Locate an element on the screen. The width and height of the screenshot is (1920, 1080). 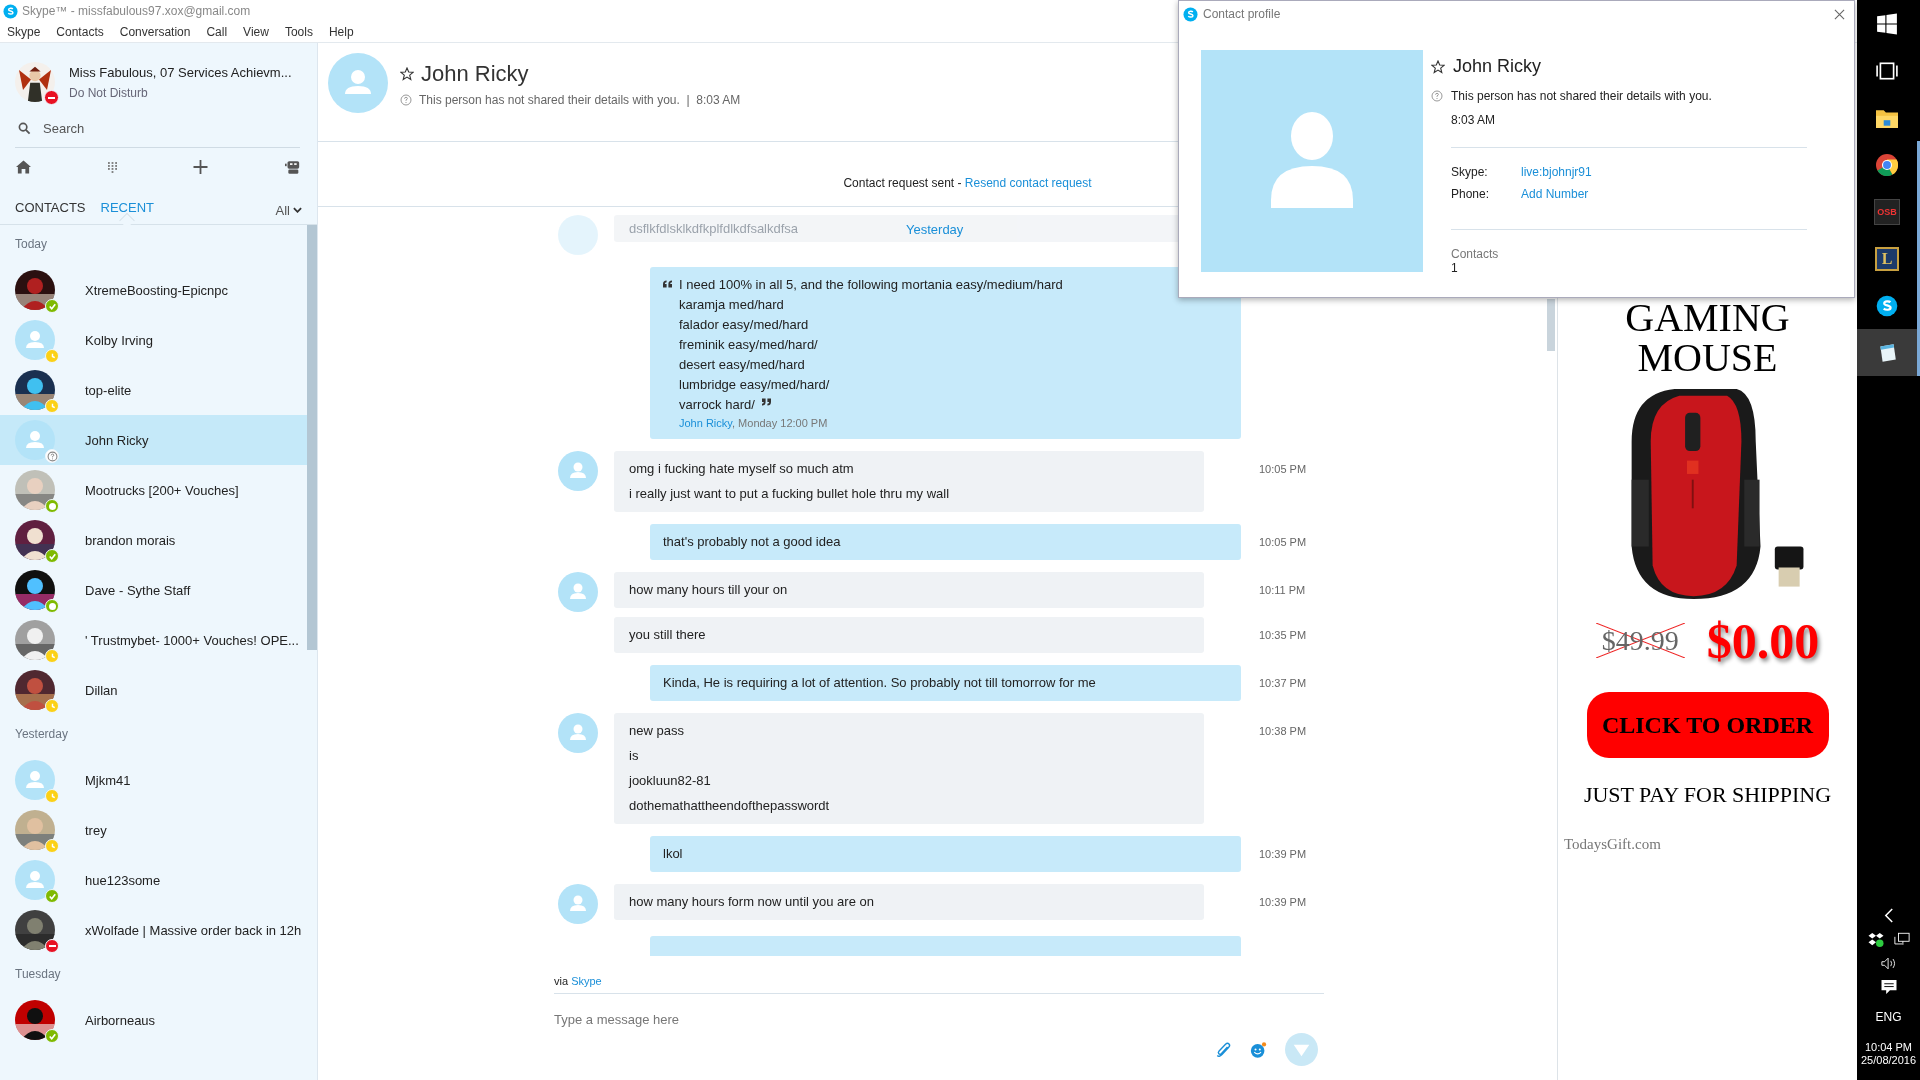
menu-item: Conversation is located at coordinates (155, 32).